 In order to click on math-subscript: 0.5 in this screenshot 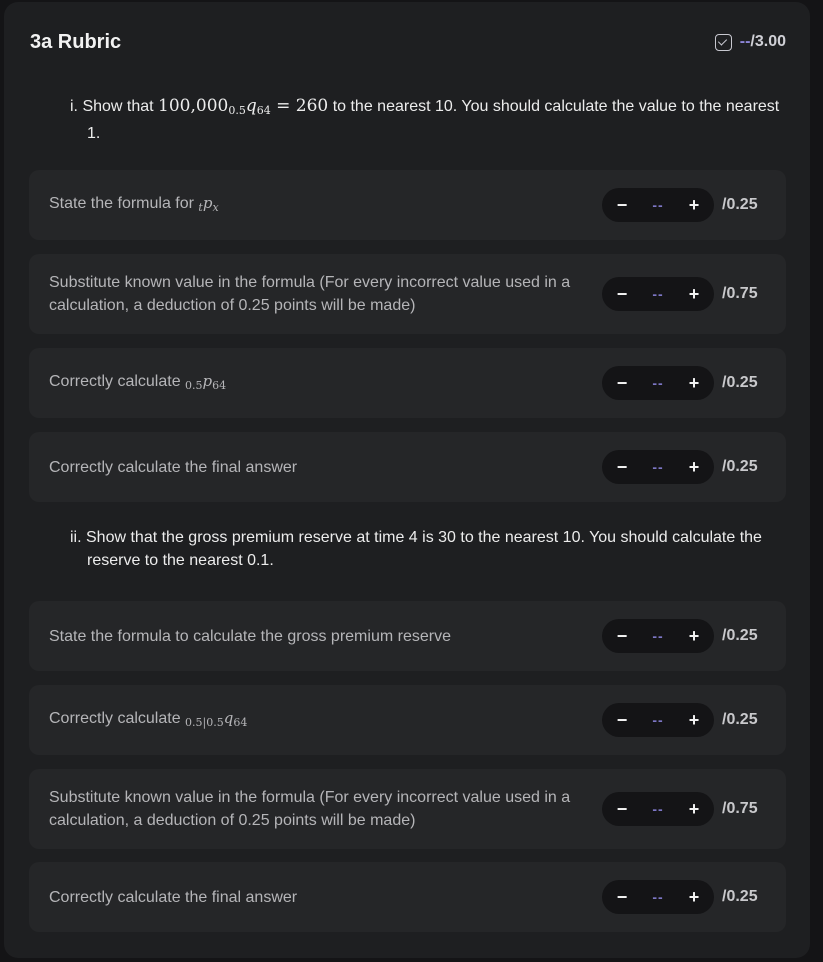, I will do `click(237, 110)`.